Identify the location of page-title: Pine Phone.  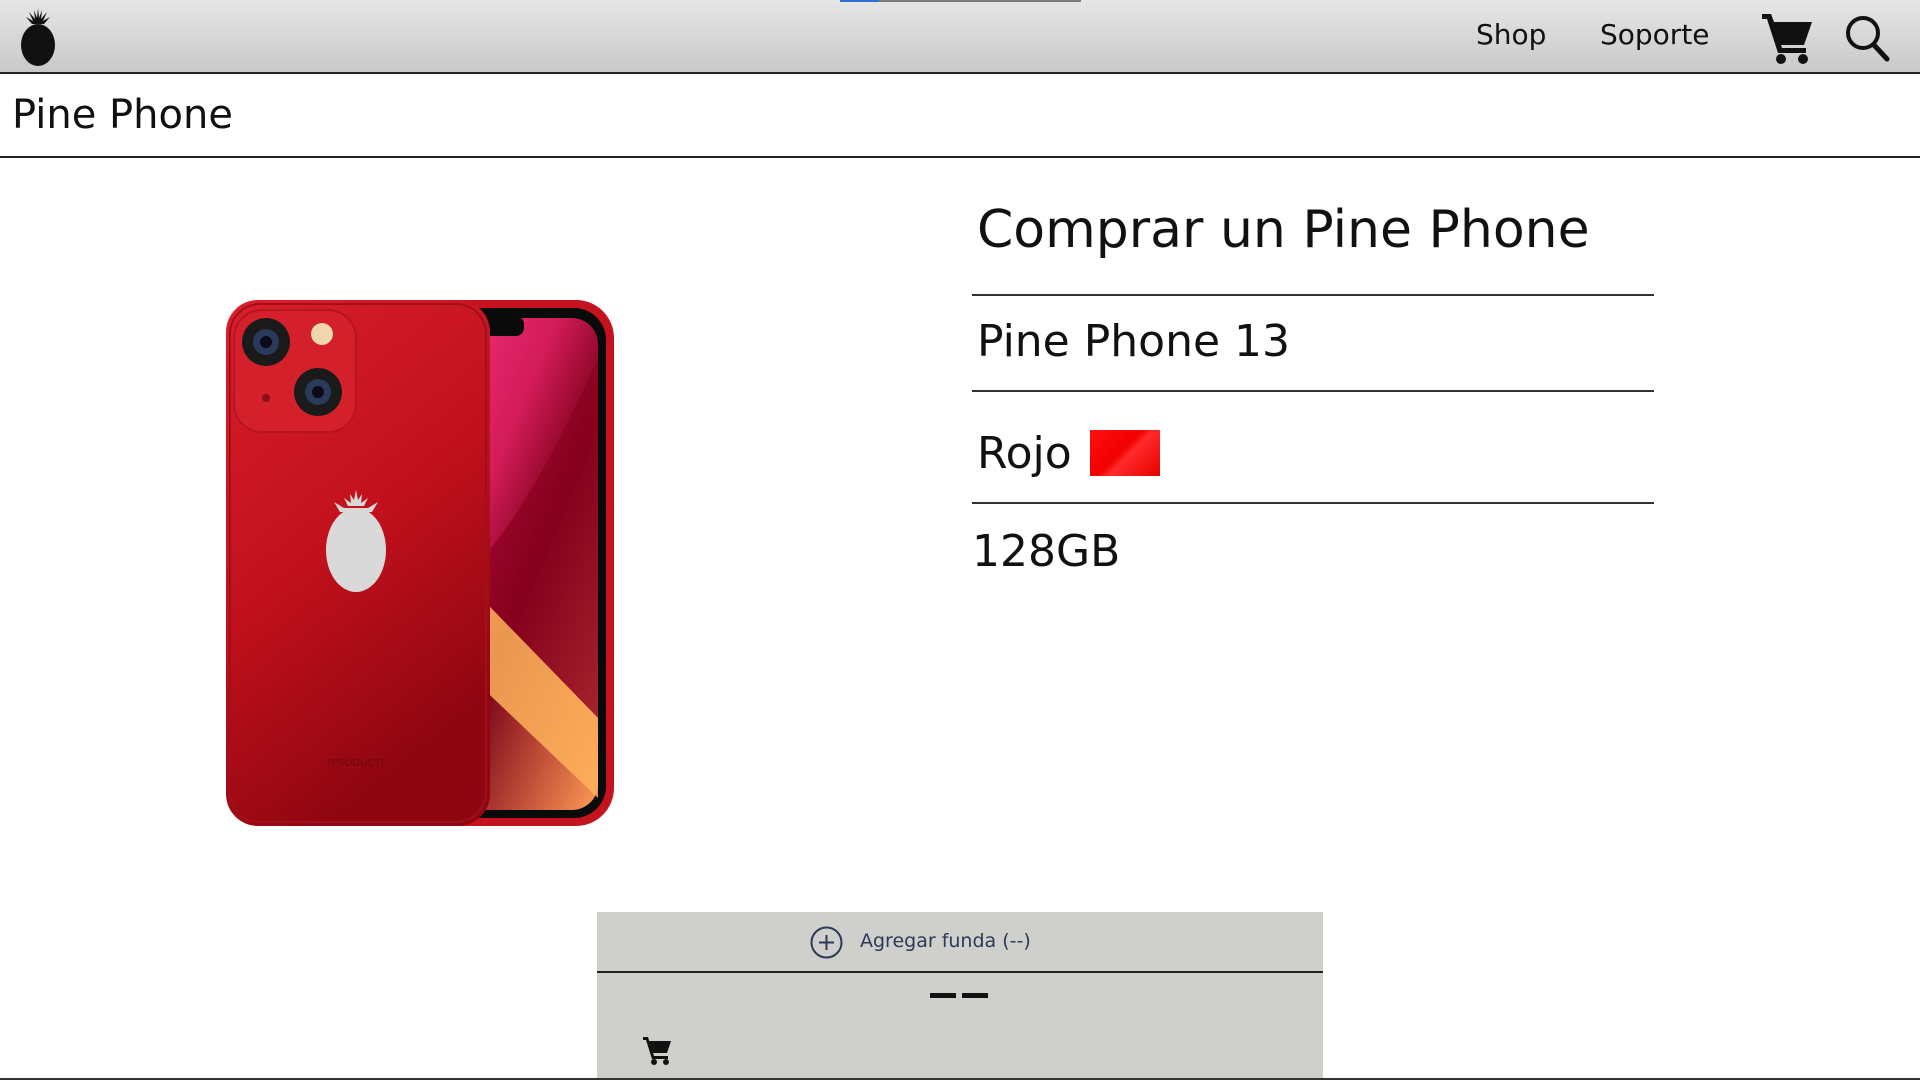
(122, 115).